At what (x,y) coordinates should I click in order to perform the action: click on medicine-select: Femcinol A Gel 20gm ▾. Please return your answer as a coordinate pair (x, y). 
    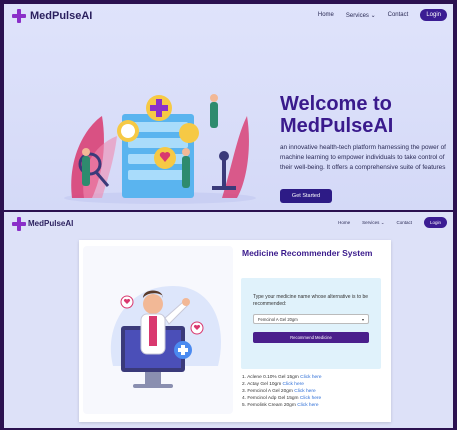
    Looking at the image, I should click on (311, 319).